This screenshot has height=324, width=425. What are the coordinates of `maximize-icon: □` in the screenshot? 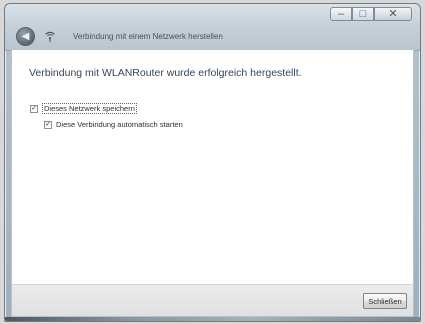 It's located at (363, 14).